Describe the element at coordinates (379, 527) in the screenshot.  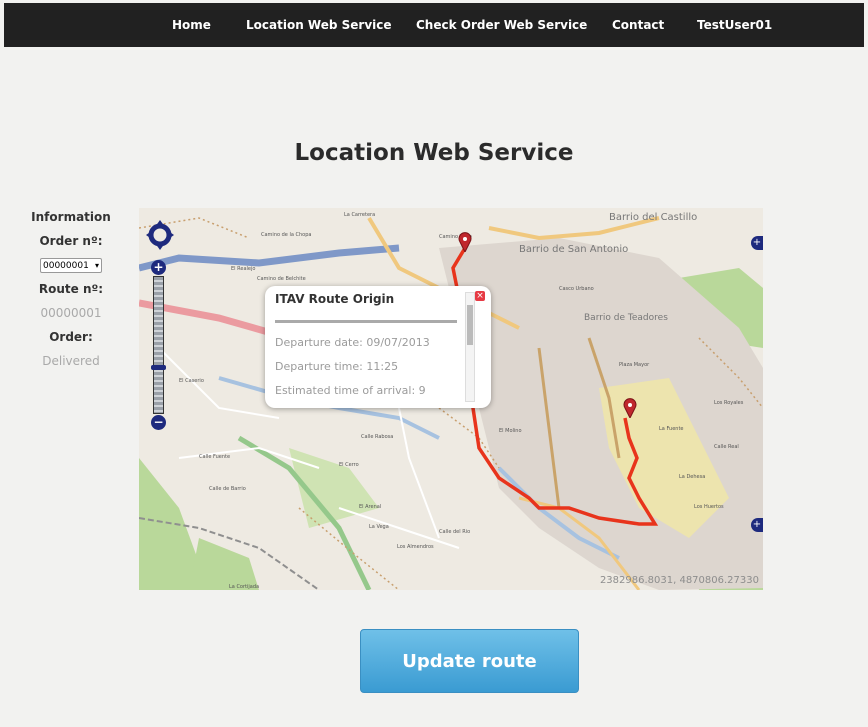
I see `svg-text: La Vega` at that location.